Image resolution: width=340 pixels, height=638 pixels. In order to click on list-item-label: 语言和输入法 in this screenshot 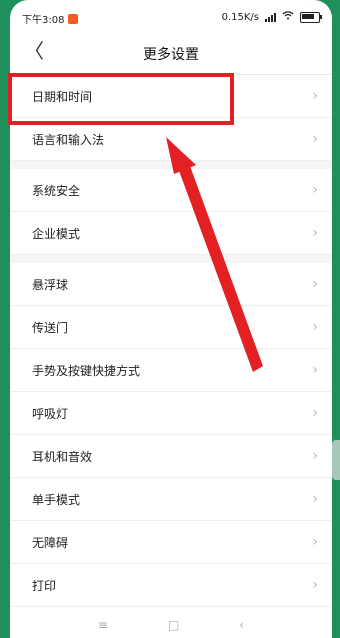, I will do `click(68, 139)`.